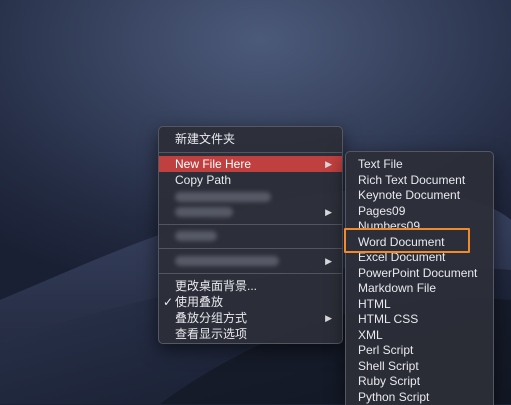 The height and width of the screenshot is (405, 511). Describe the element at coordinates (419, 211) in the screenshot. I see `submenu-item-pages09: Pages09` at that location.